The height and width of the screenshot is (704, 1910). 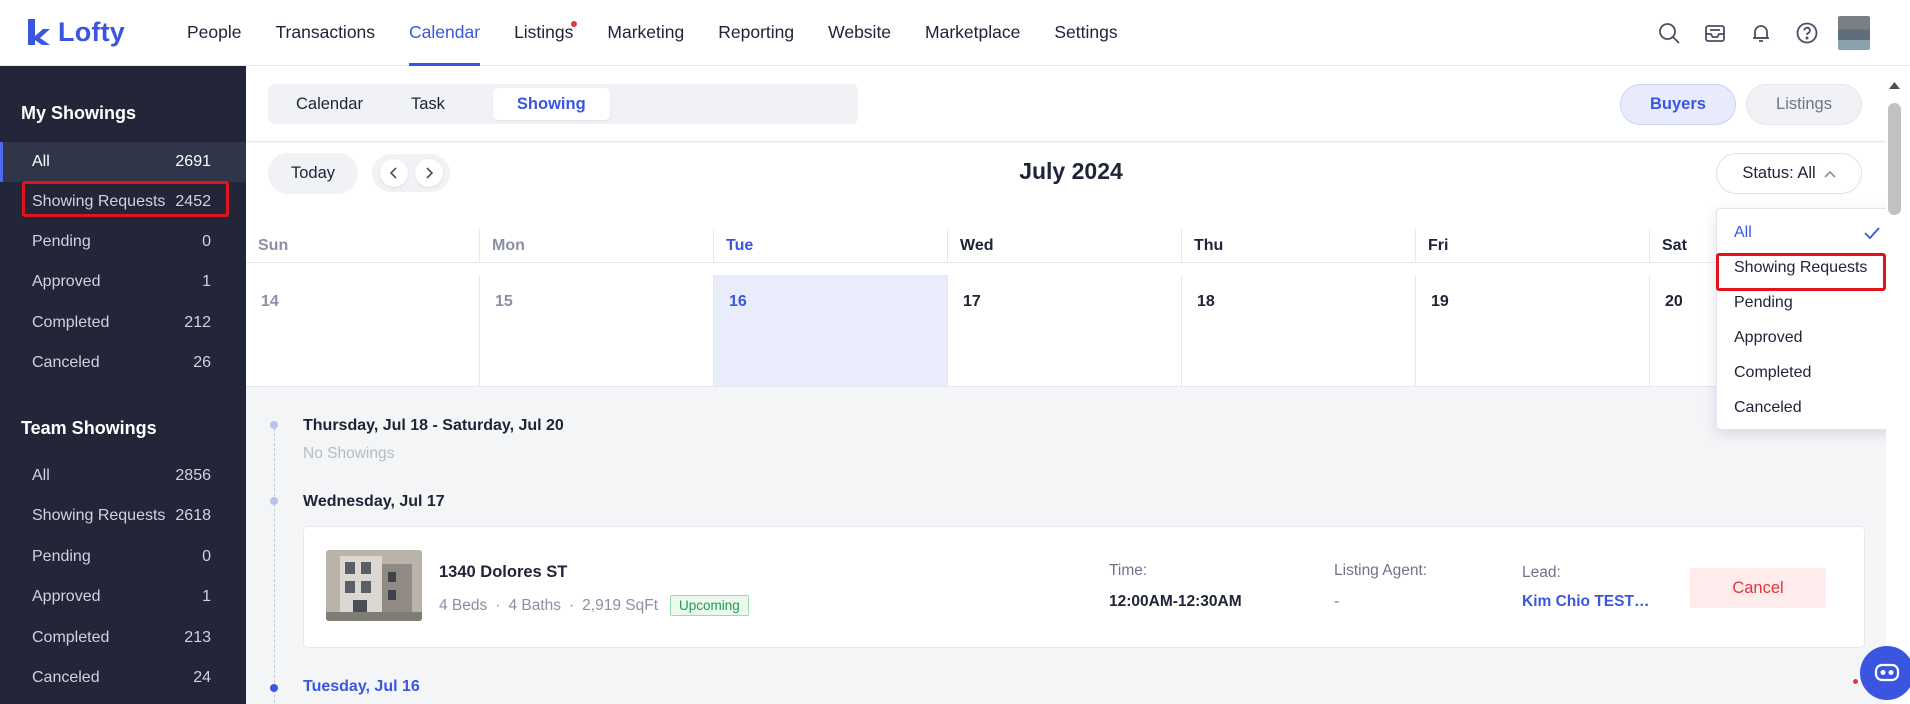 What do you see at coordinates (620, 605) in the screenshot?
I see `sqft-text: 2,919 SqFt` at bounding box center [620, 605].